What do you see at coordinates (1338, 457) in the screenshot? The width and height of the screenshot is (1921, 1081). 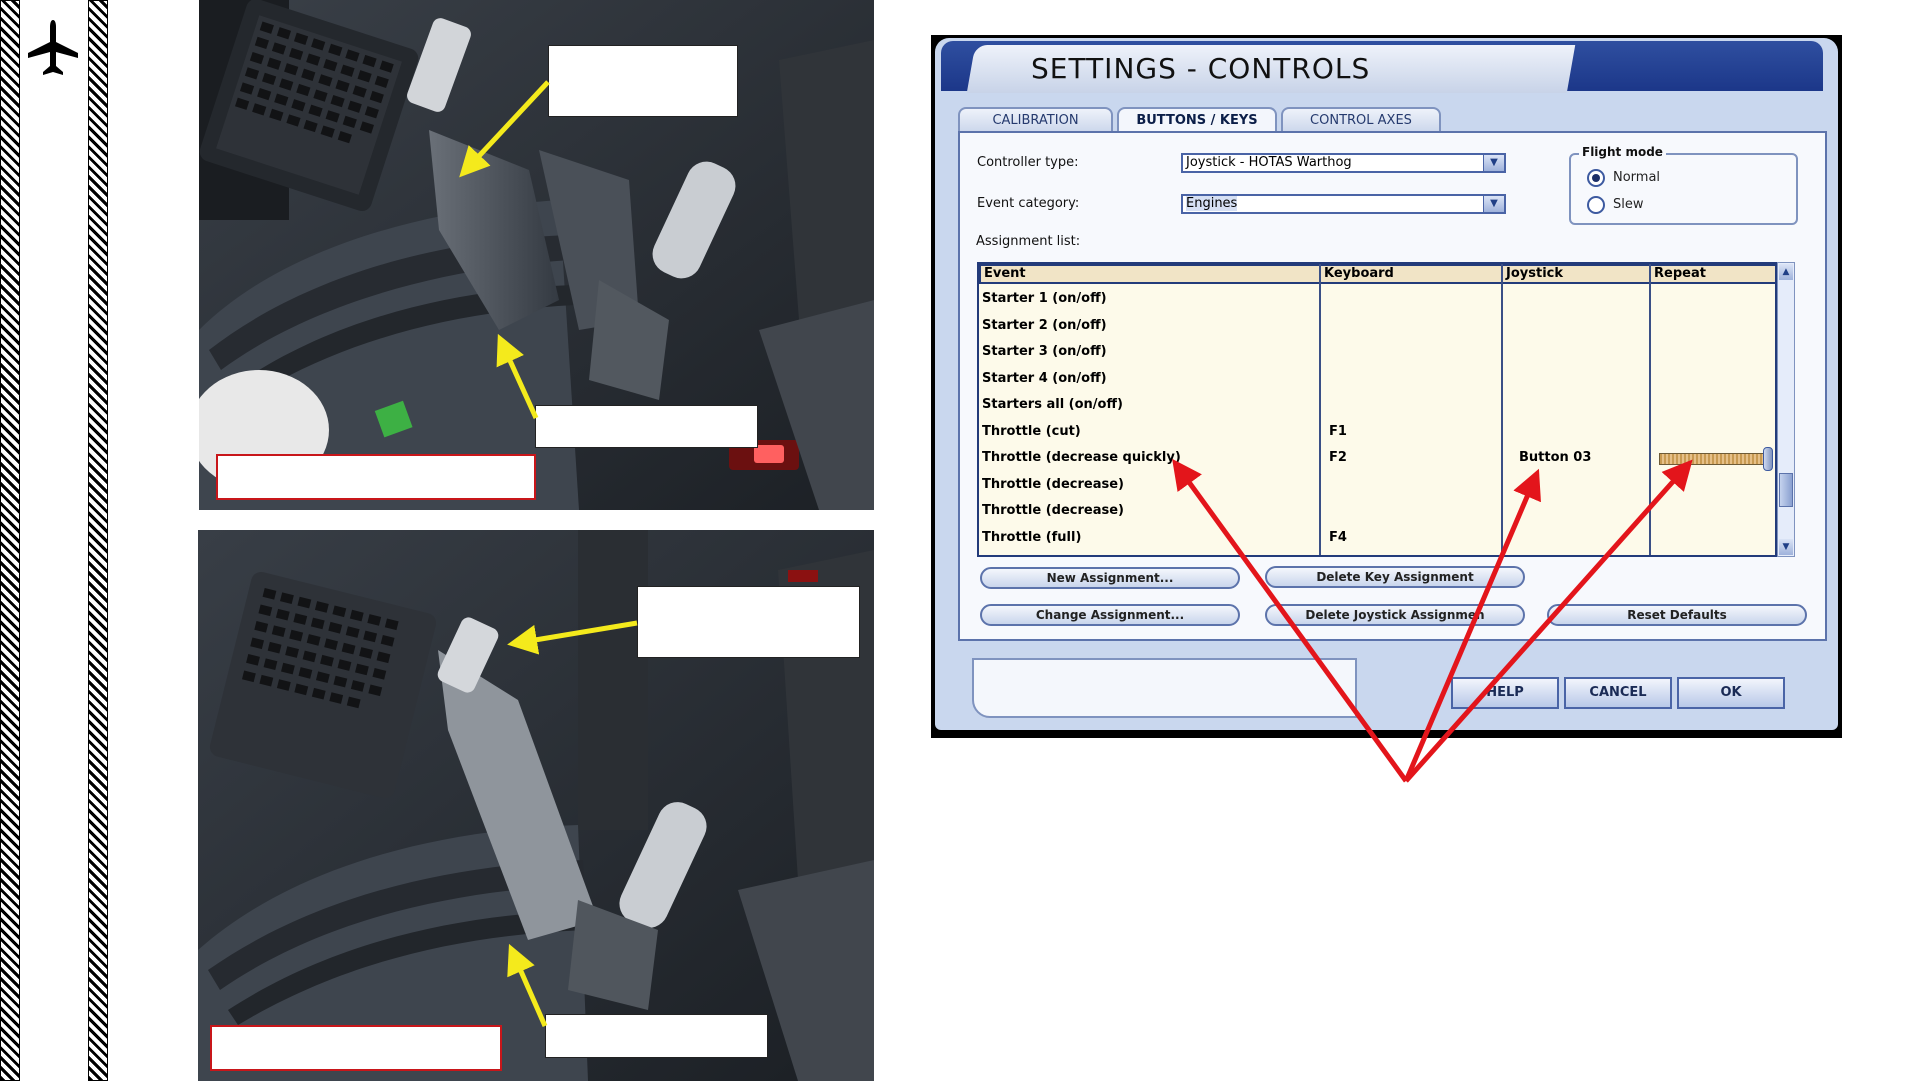 I see `keyboard-cell: F2` at bounding box center [1338, 457].